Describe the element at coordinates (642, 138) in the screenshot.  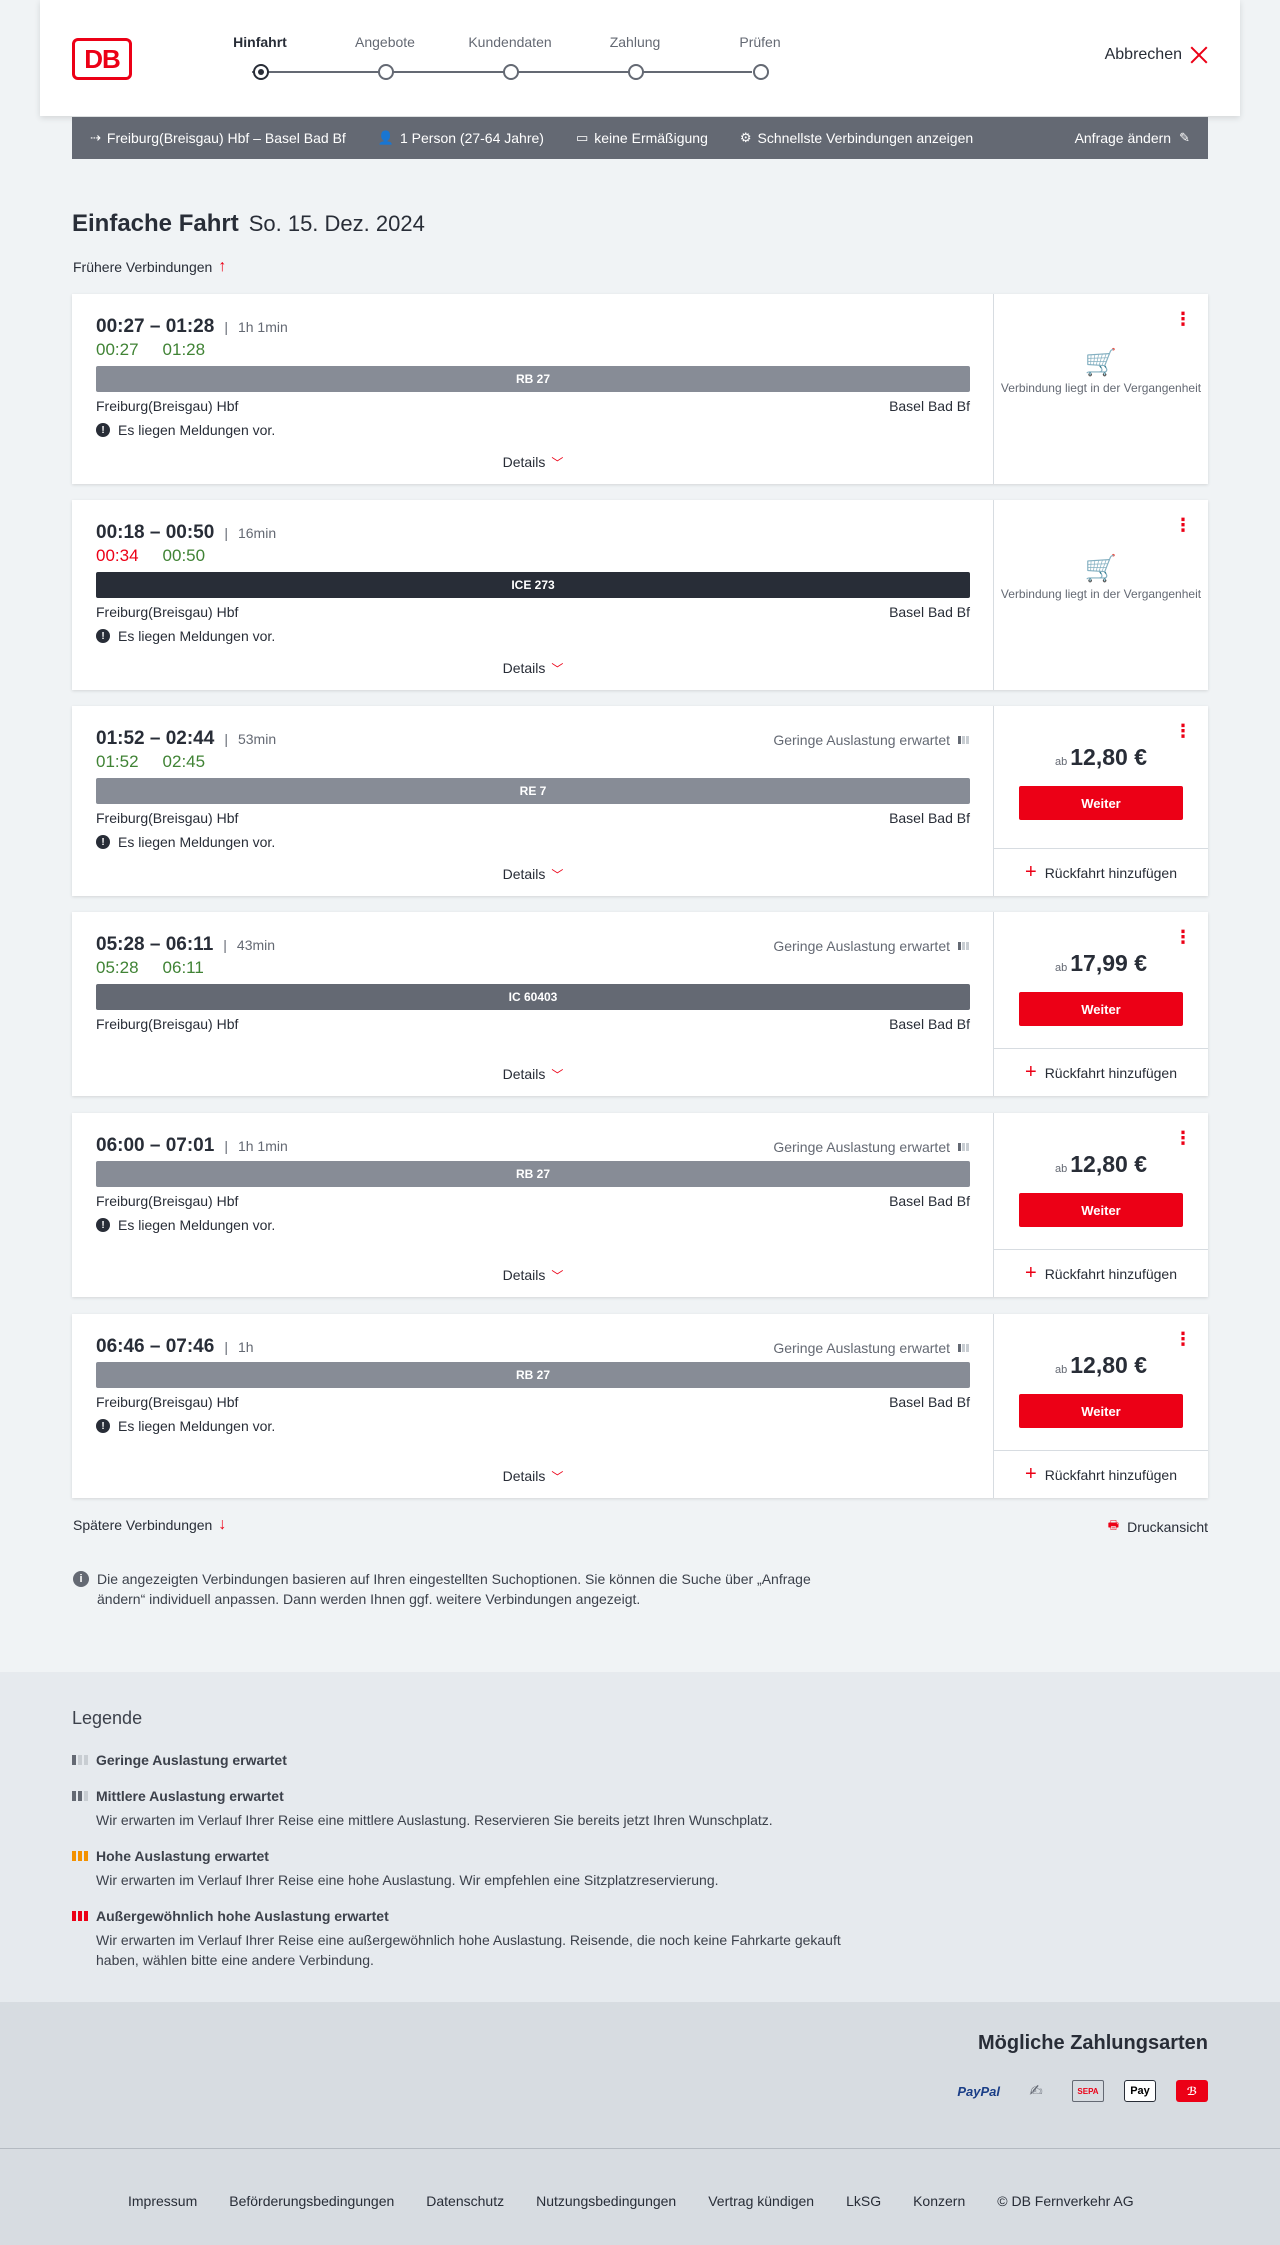
I see `summary-discount: ▭ keine Ermäßigung` at that location.